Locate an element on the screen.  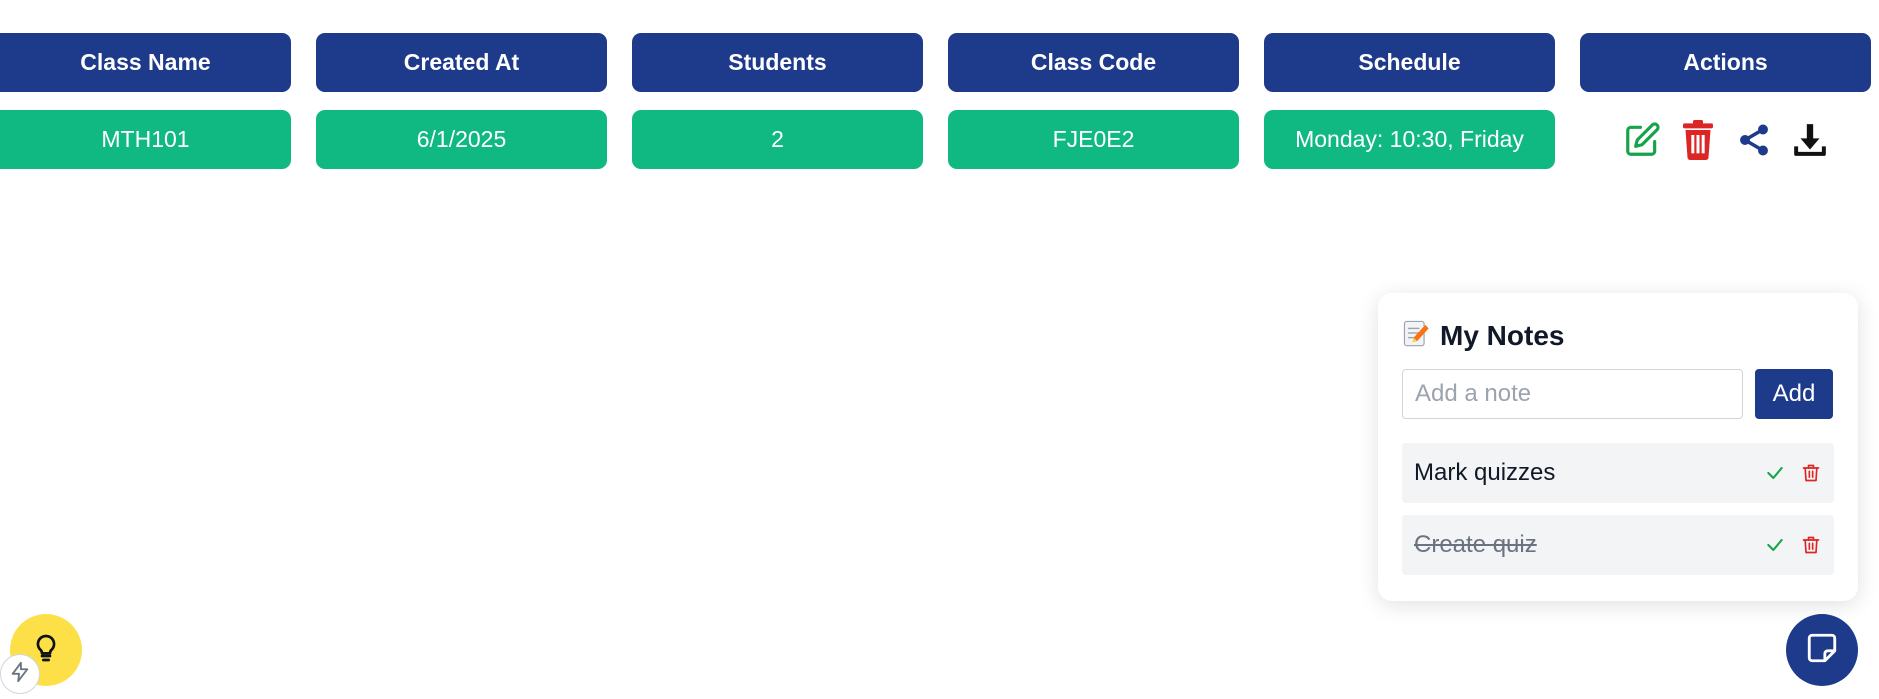
download-icon is located at coordinates (1810, 140).